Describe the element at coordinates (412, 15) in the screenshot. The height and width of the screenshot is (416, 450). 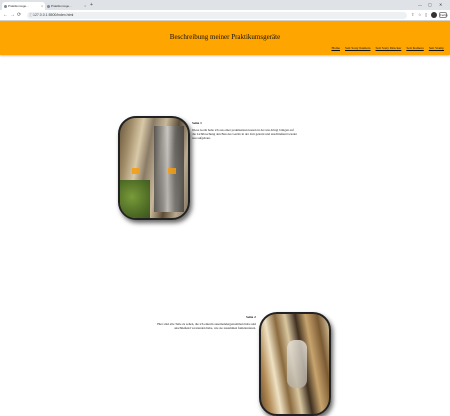
I see `share-icon: ⇪` at that location.